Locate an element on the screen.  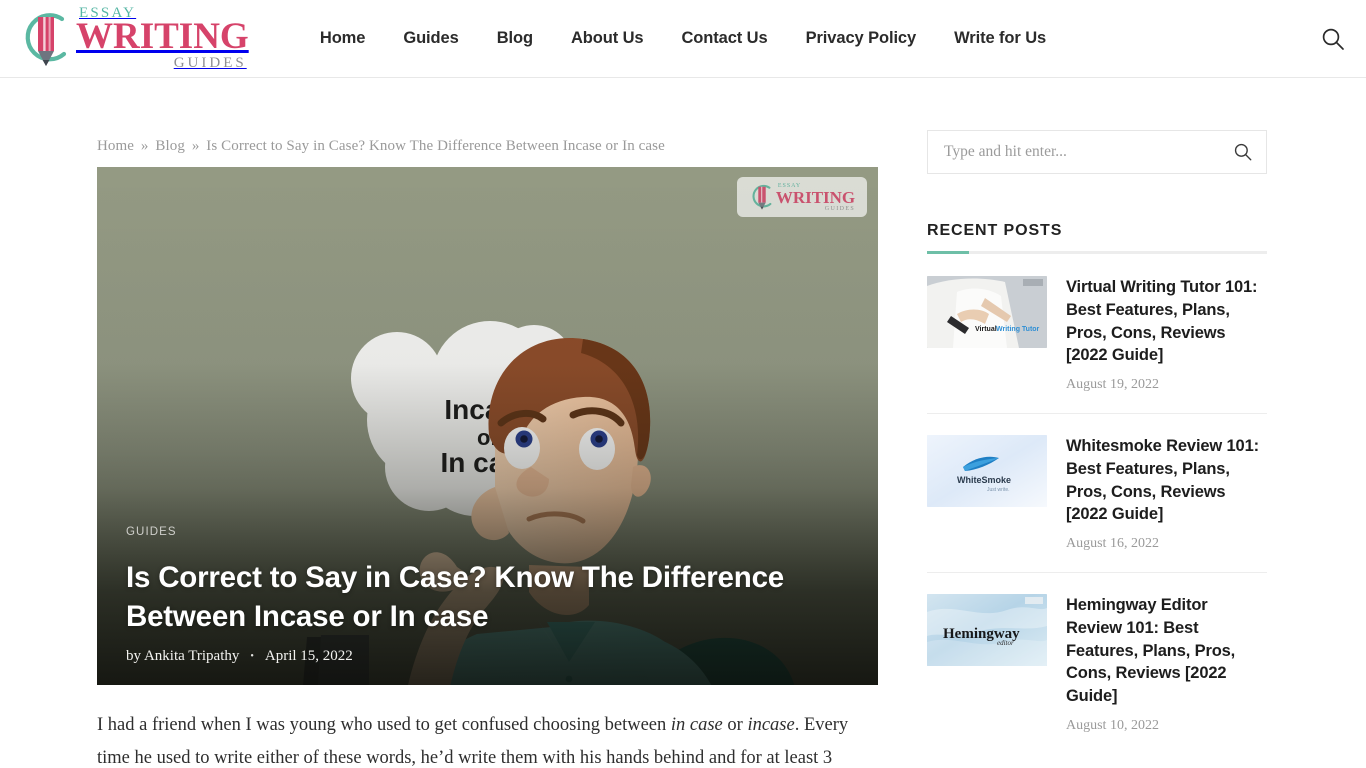
recent-posts-title: RECENT POSTS is located at coordinates (995, 230).